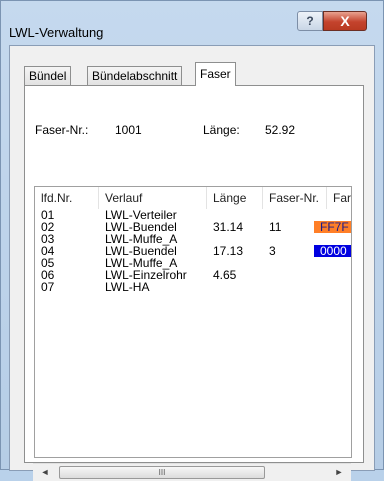 This screenshot has width=384, height=481. Describe the element at coordinates (275, 227) in the screenshot. I see `cell-faser-nr: 11` at that location.